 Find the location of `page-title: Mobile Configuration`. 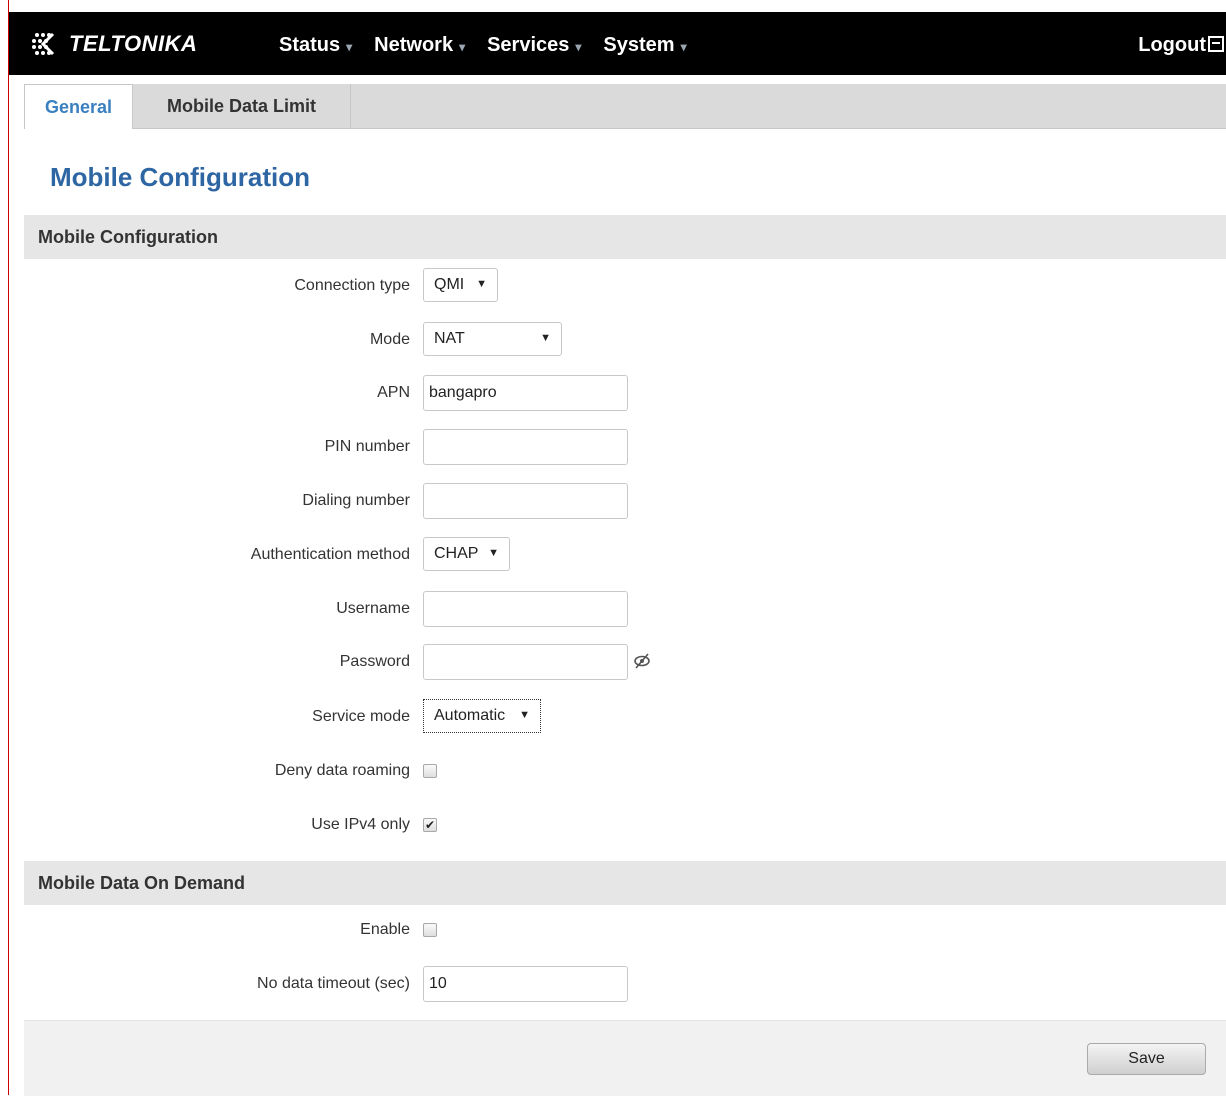

page-title: Mobile Configuration is located at coordinates (180, 177).